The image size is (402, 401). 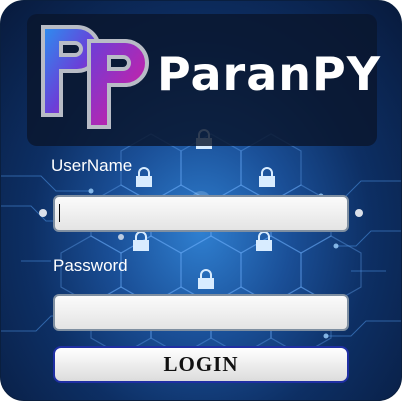 I want to click on pp-logo-icon, so click(x=95, y=77).